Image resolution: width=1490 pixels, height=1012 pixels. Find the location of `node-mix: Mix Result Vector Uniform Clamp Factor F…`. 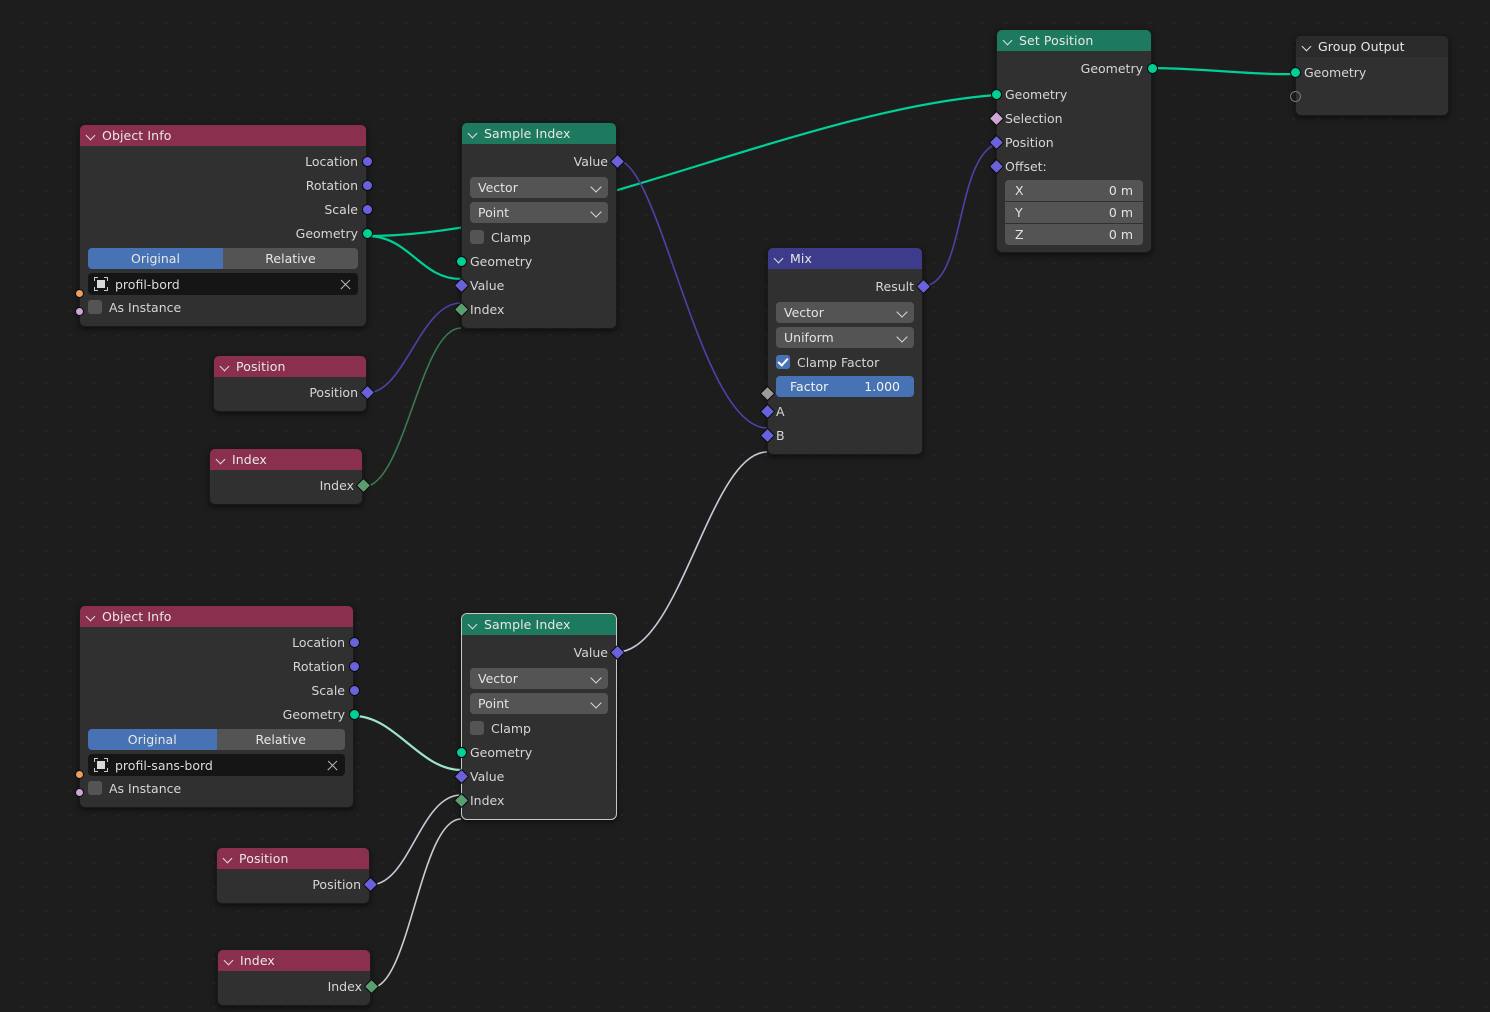

node-mix: Mix Result Vector Uniform Clamp Factor F… is located at coordinates (845, 351).